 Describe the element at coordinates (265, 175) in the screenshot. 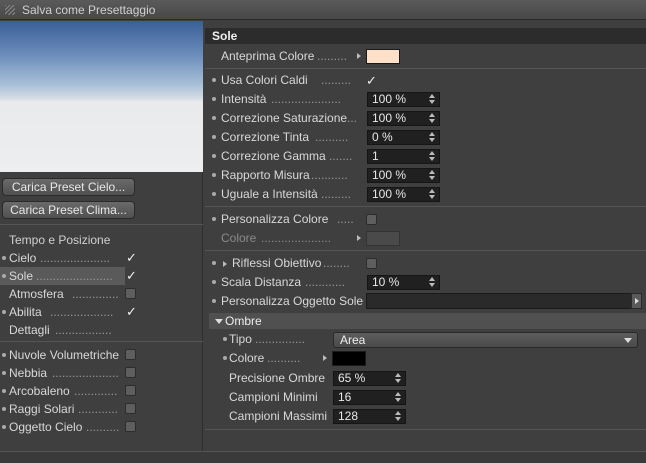

I see `label: Rapporto Misura` at that location.